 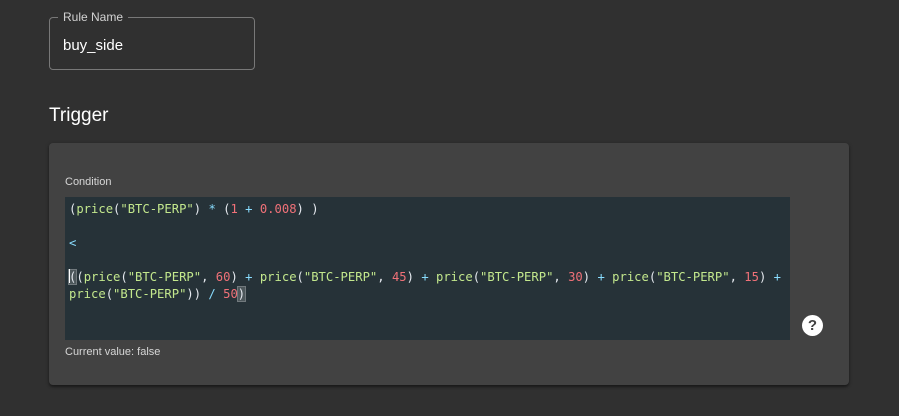 What do you see at coordinates (113, 352) in the screenshot?
I see `current-value-text: Current value: false` at bounding box center [113, 352].